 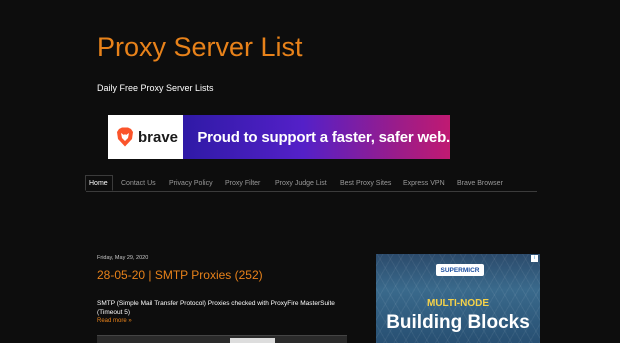 What do you see at coordinates (99, 183) in the screenshot?
I see `tab-home: Home` at bounding box center [99, 183].